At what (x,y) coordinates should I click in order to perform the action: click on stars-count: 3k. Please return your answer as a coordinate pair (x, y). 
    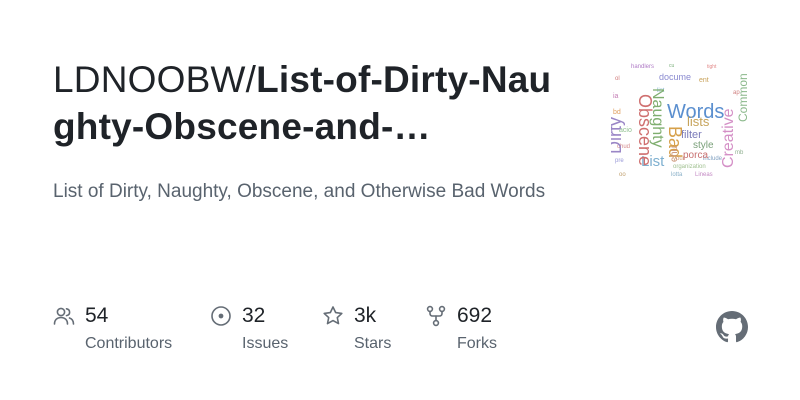
    Looking at the image, I should click on (365, 315).